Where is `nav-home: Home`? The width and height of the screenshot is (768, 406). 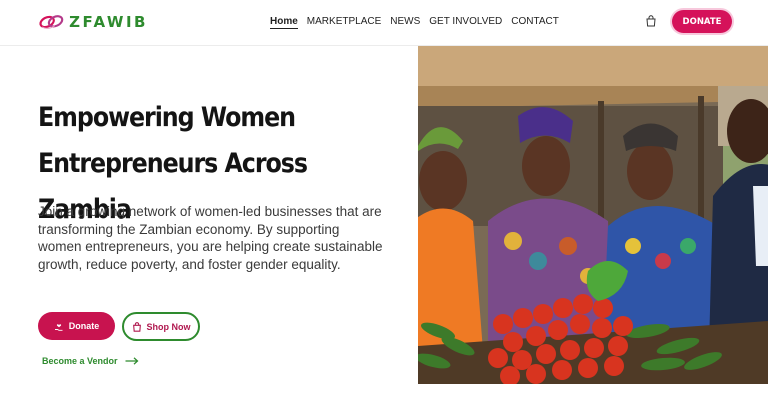
nav-home: Home is located at coordinates (284, 22).